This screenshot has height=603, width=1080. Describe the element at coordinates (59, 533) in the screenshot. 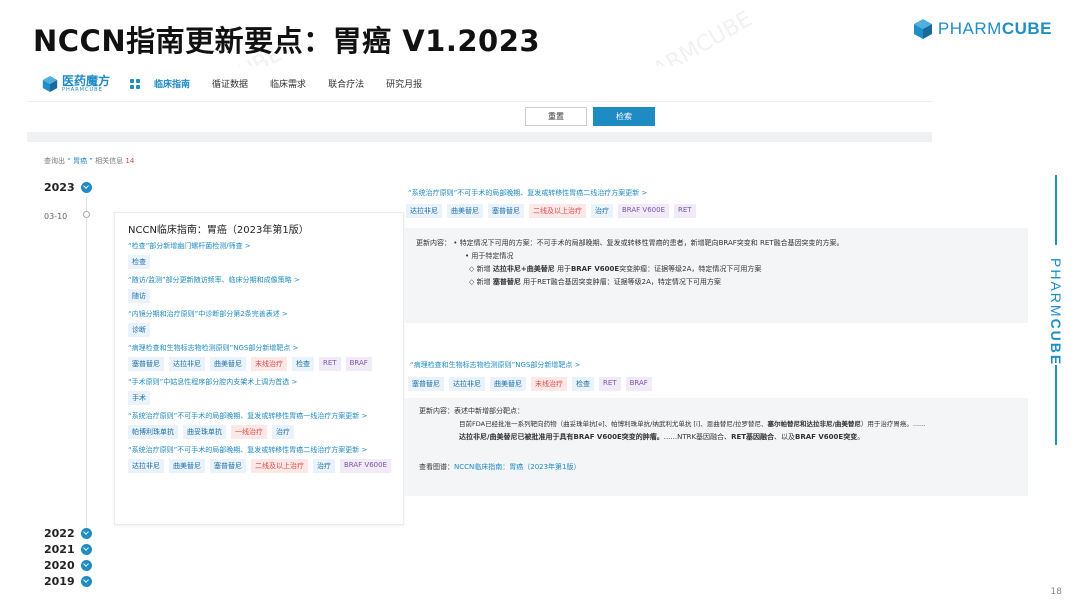

I see `year-label: 2022` at that location.